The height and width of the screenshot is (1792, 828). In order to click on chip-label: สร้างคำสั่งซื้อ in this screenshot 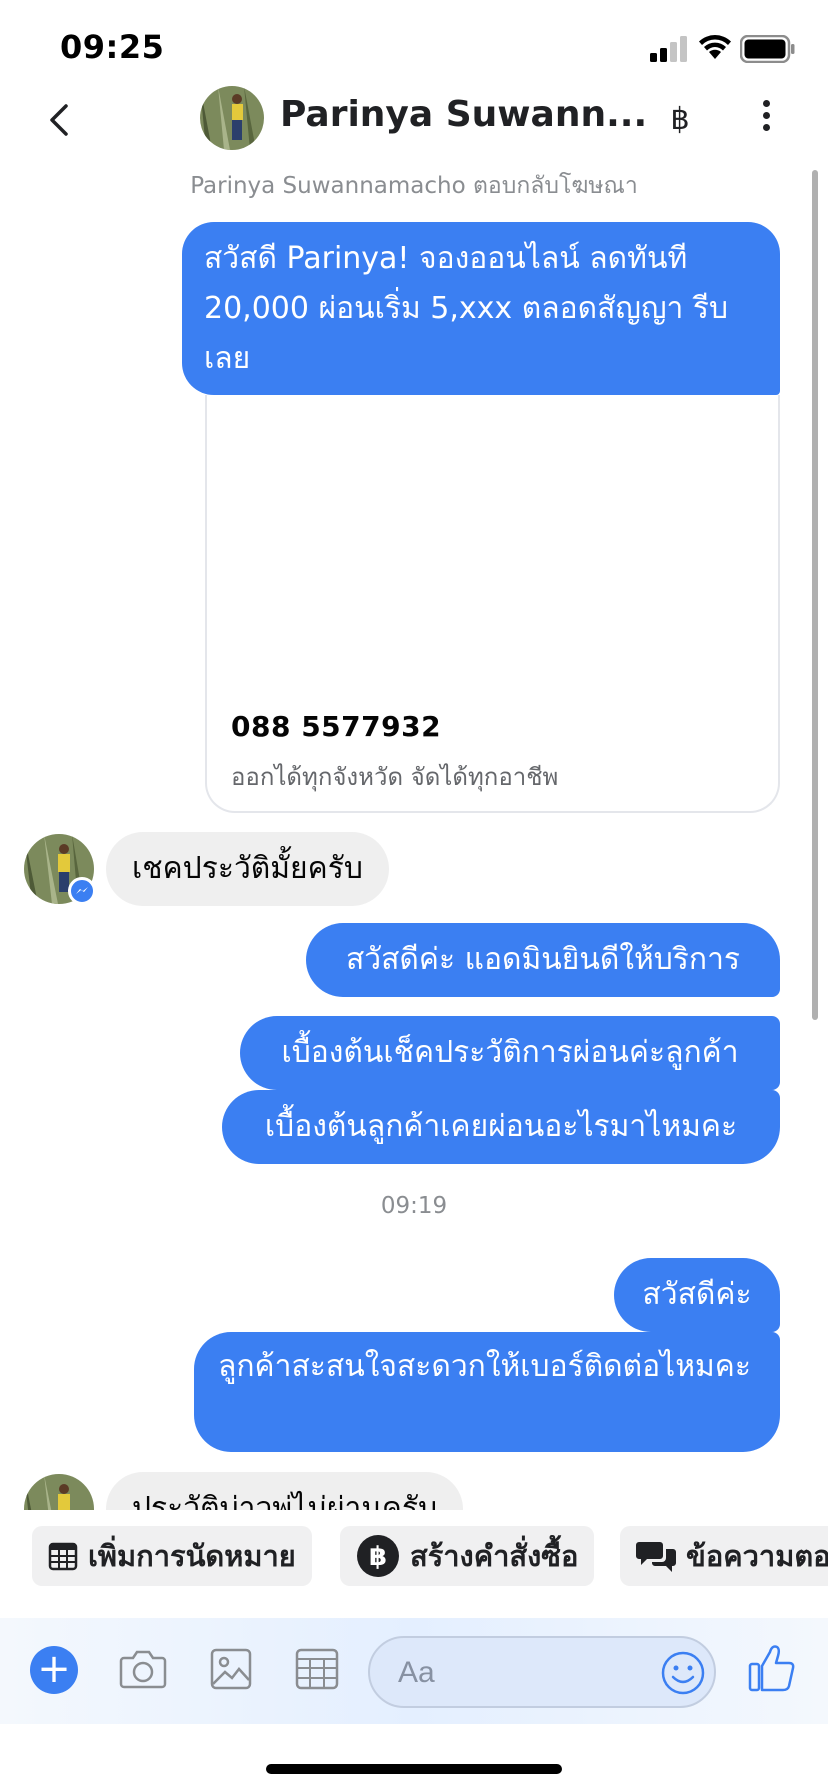, I will do `click(494, 1556)`.